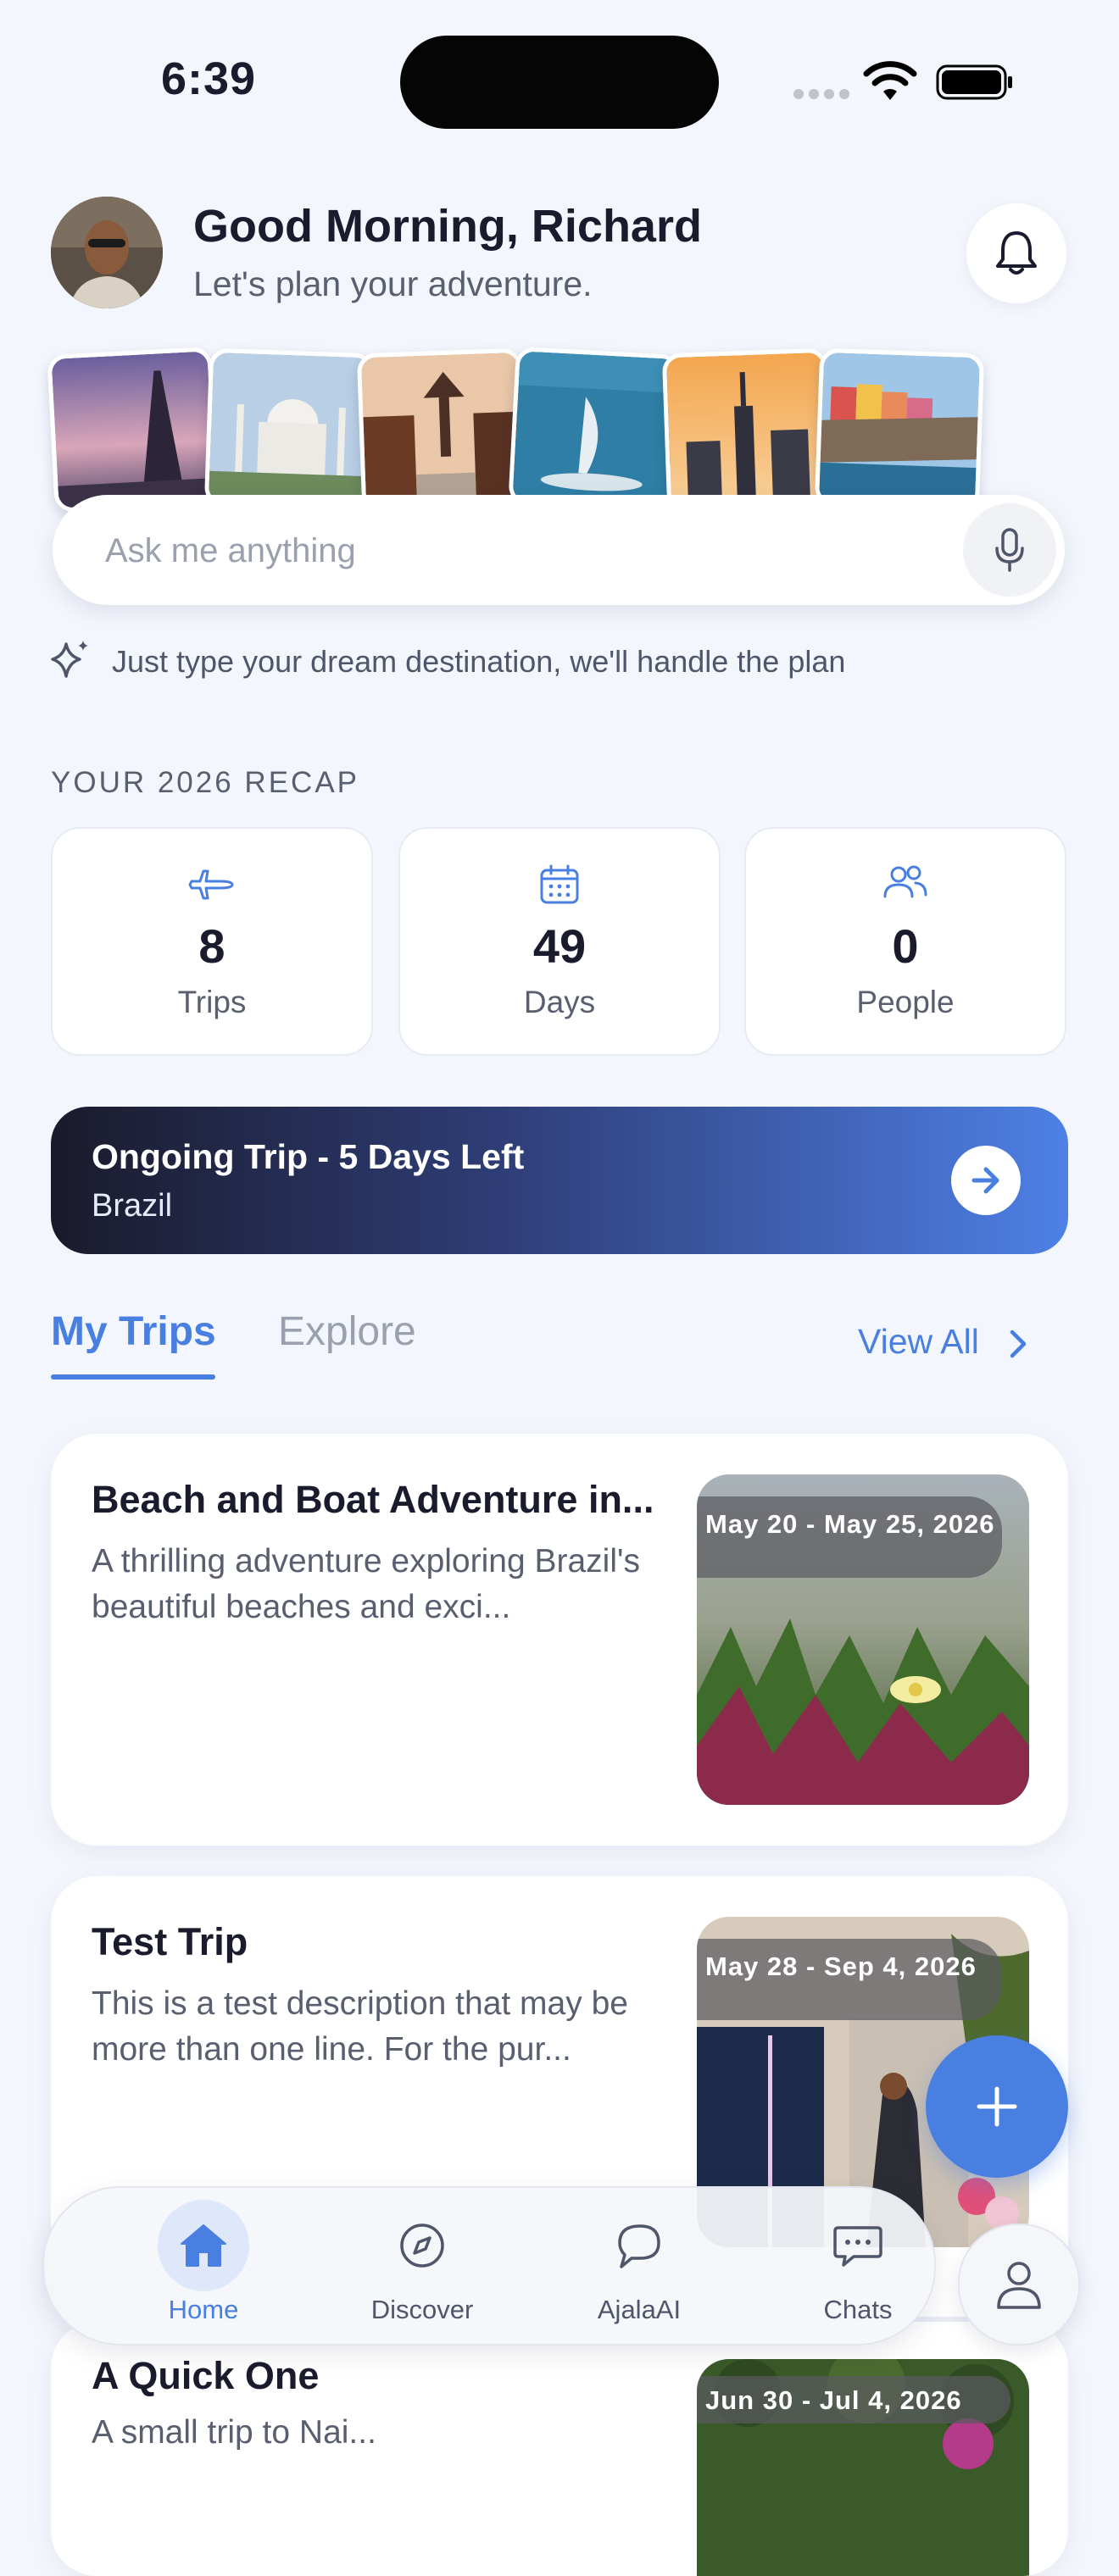  I want to click on nav-item-home: Home, so click(203, 2266).